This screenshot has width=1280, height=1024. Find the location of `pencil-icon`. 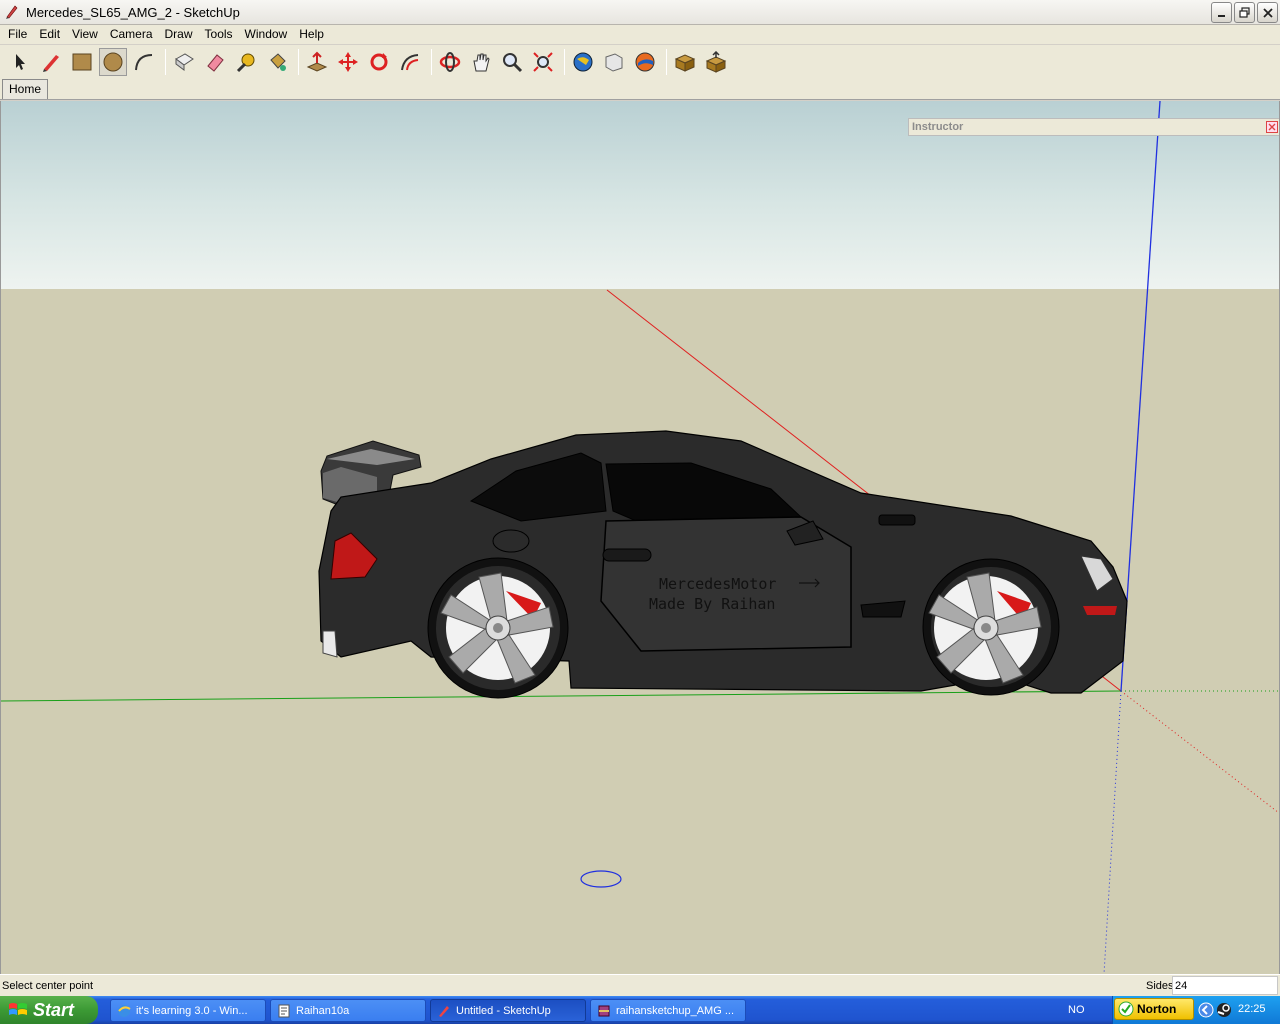

pencil-icon is located at coordinates (51, 63).